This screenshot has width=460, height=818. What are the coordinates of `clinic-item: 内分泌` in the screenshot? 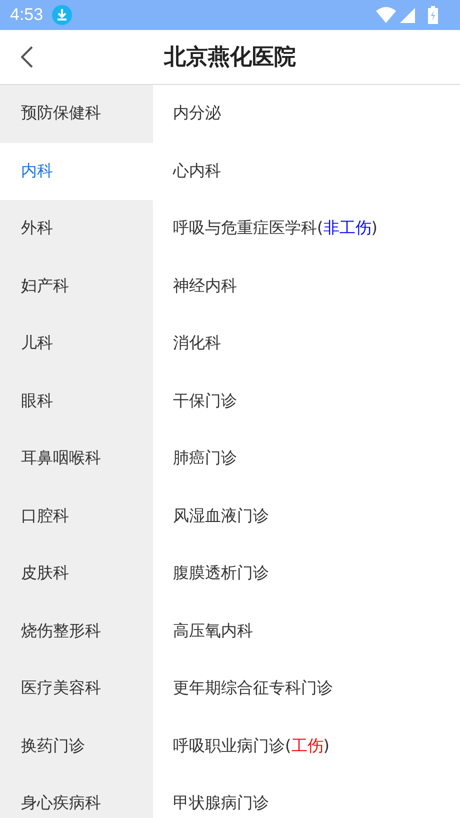 It's located at (197, 113).